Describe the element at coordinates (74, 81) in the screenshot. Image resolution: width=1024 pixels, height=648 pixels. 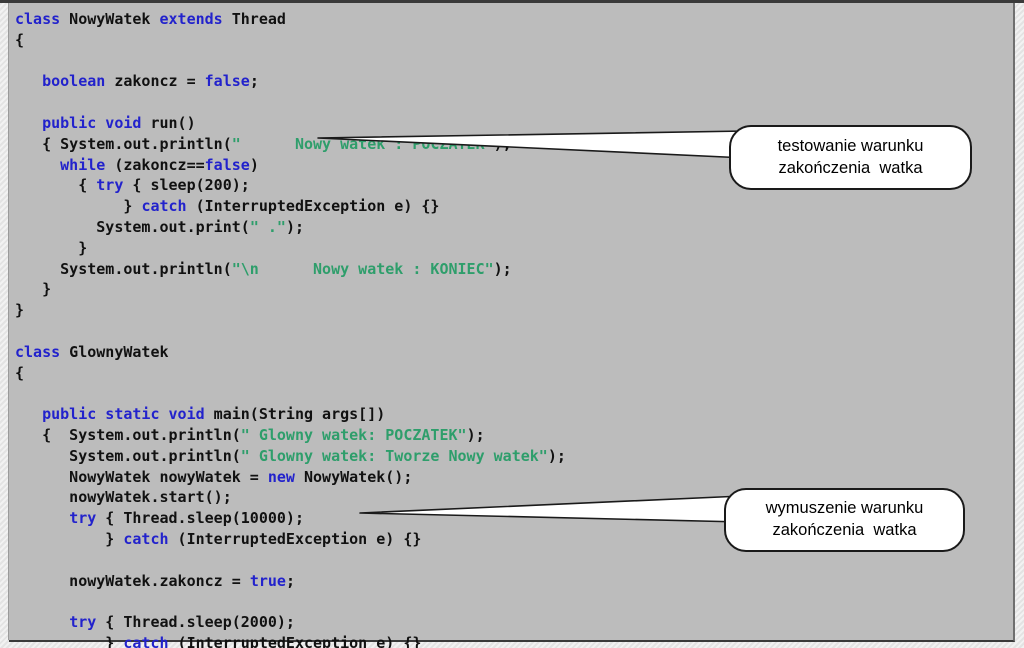
I see `code-token: boolean` at that location.